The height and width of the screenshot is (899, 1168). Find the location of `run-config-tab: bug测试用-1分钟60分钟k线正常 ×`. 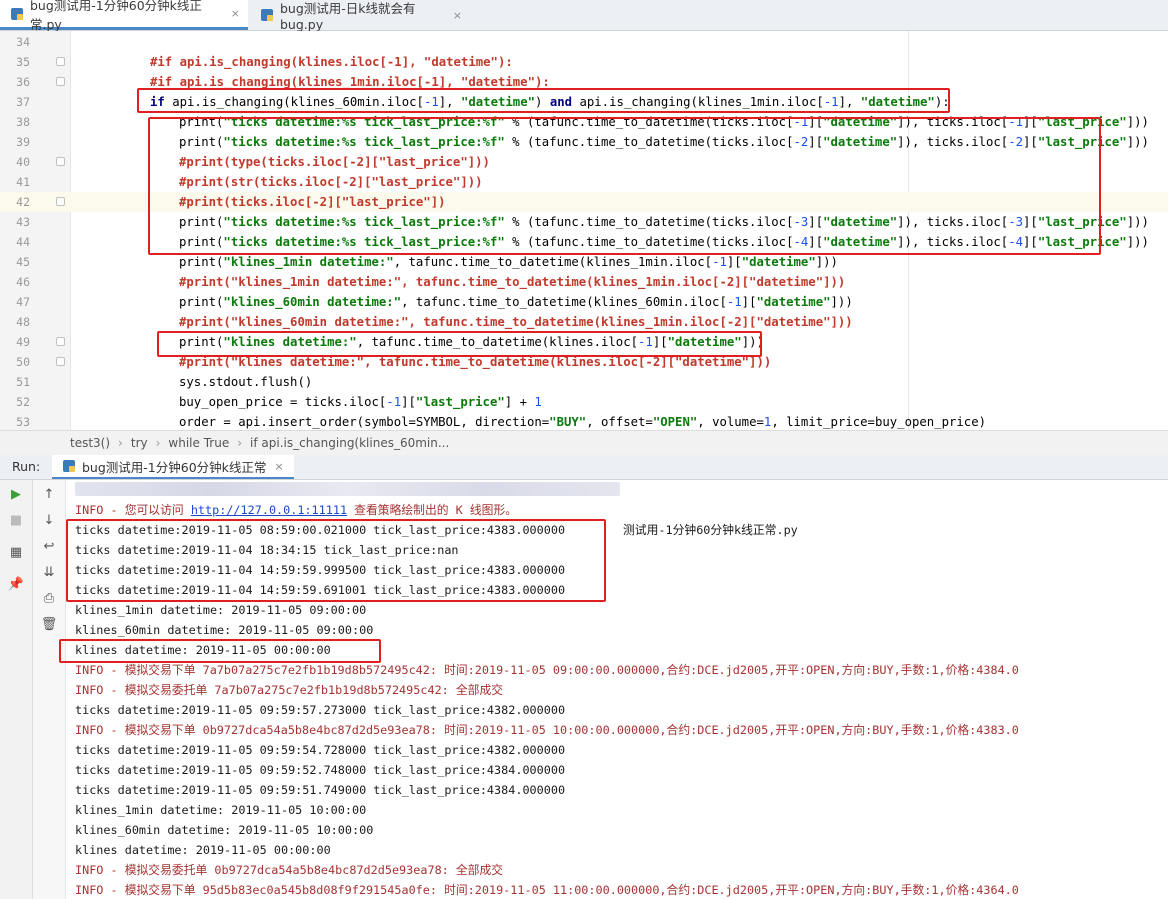

run-config-tab: bug测试用-1分钟60分钟k线正常 × is located at coordinates (173, 467).